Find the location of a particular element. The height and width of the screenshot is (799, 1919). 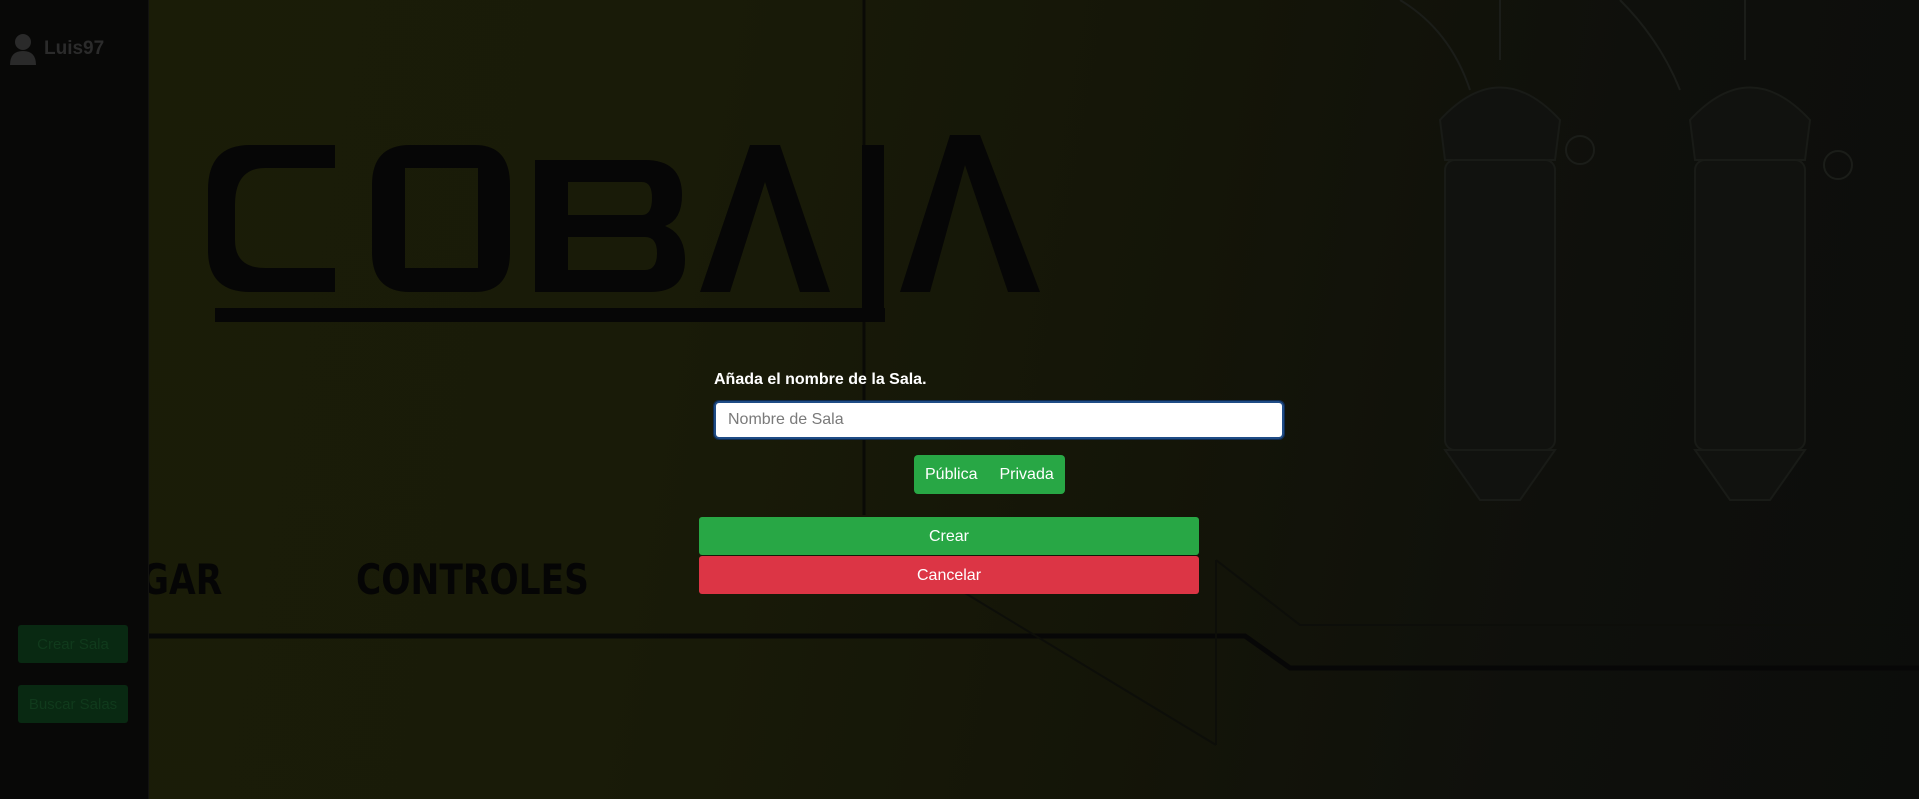

crear-button: Crear is located at coordinates (949, 536).